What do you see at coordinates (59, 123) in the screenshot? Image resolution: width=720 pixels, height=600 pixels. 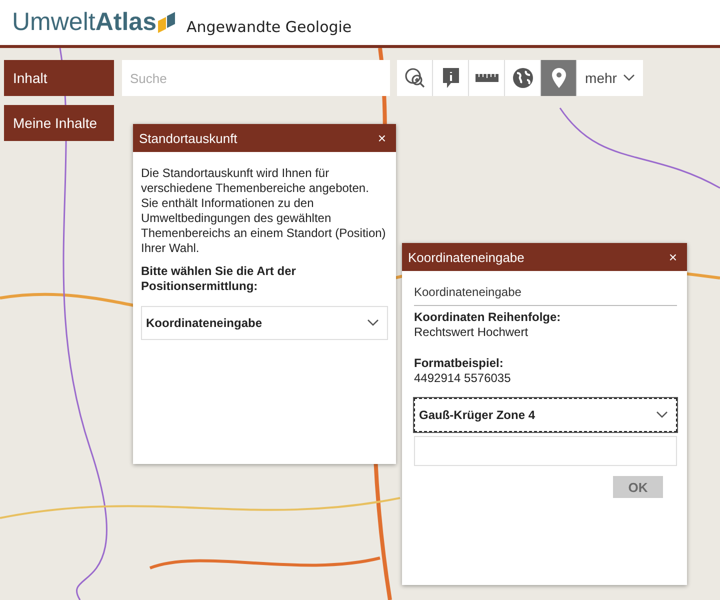 I see `side-button: Meine Inhalte` at bounding box center [59, 123].